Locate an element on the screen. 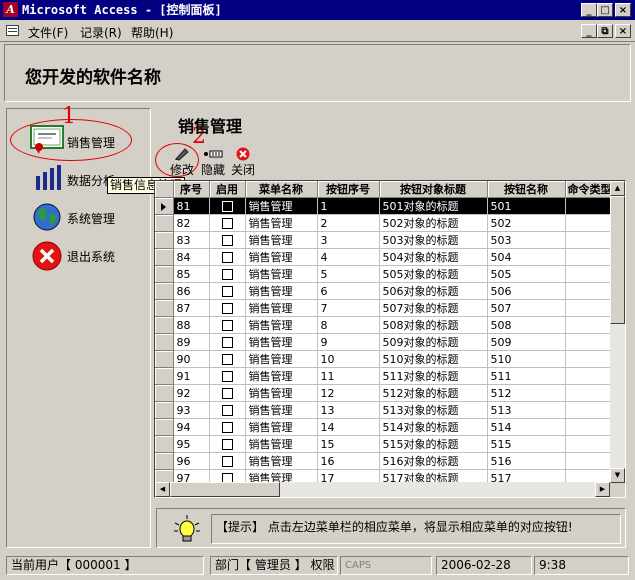  table-row: 96 销售管理 16 516对象的标题 516 is located at coordinates (385, 461).